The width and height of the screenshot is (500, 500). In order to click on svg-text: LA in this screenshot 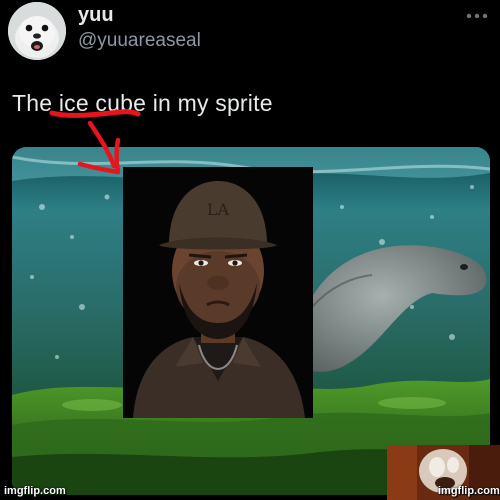, I will do `click(218, 209)`.